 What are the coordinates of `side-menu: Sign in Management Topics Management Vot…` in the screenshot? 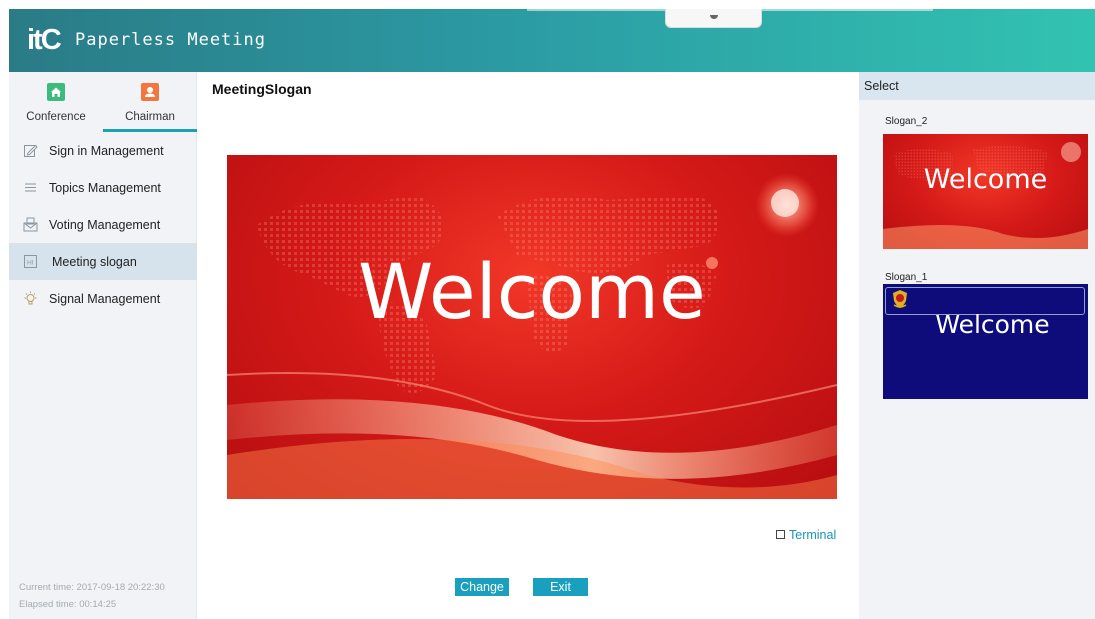 It's located at (103, 224).